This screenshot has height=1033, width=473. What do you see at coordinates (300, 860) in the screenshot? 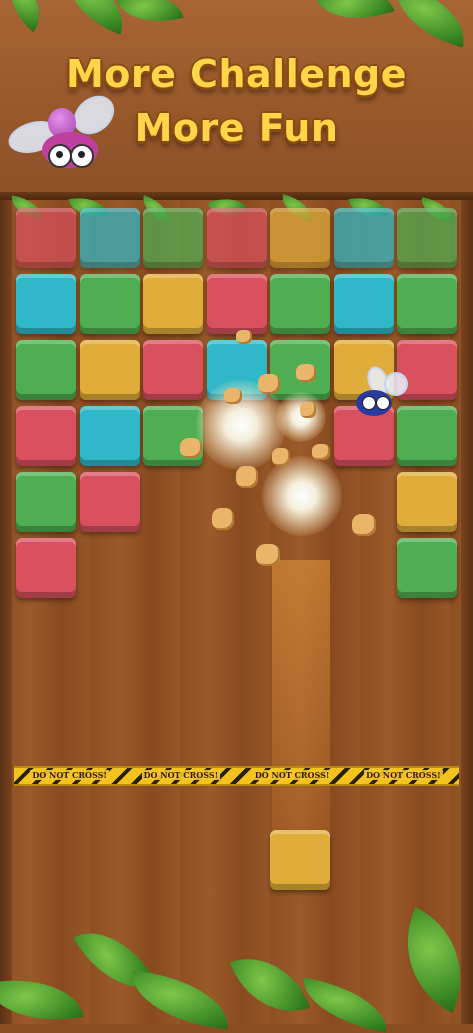
I see `falling-block` at bounding box center [300, 860].